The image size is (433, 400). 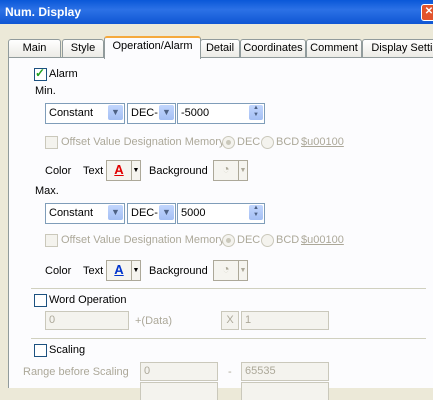 I want to click on word-operation-checkbox, so click(x=40, y=300).